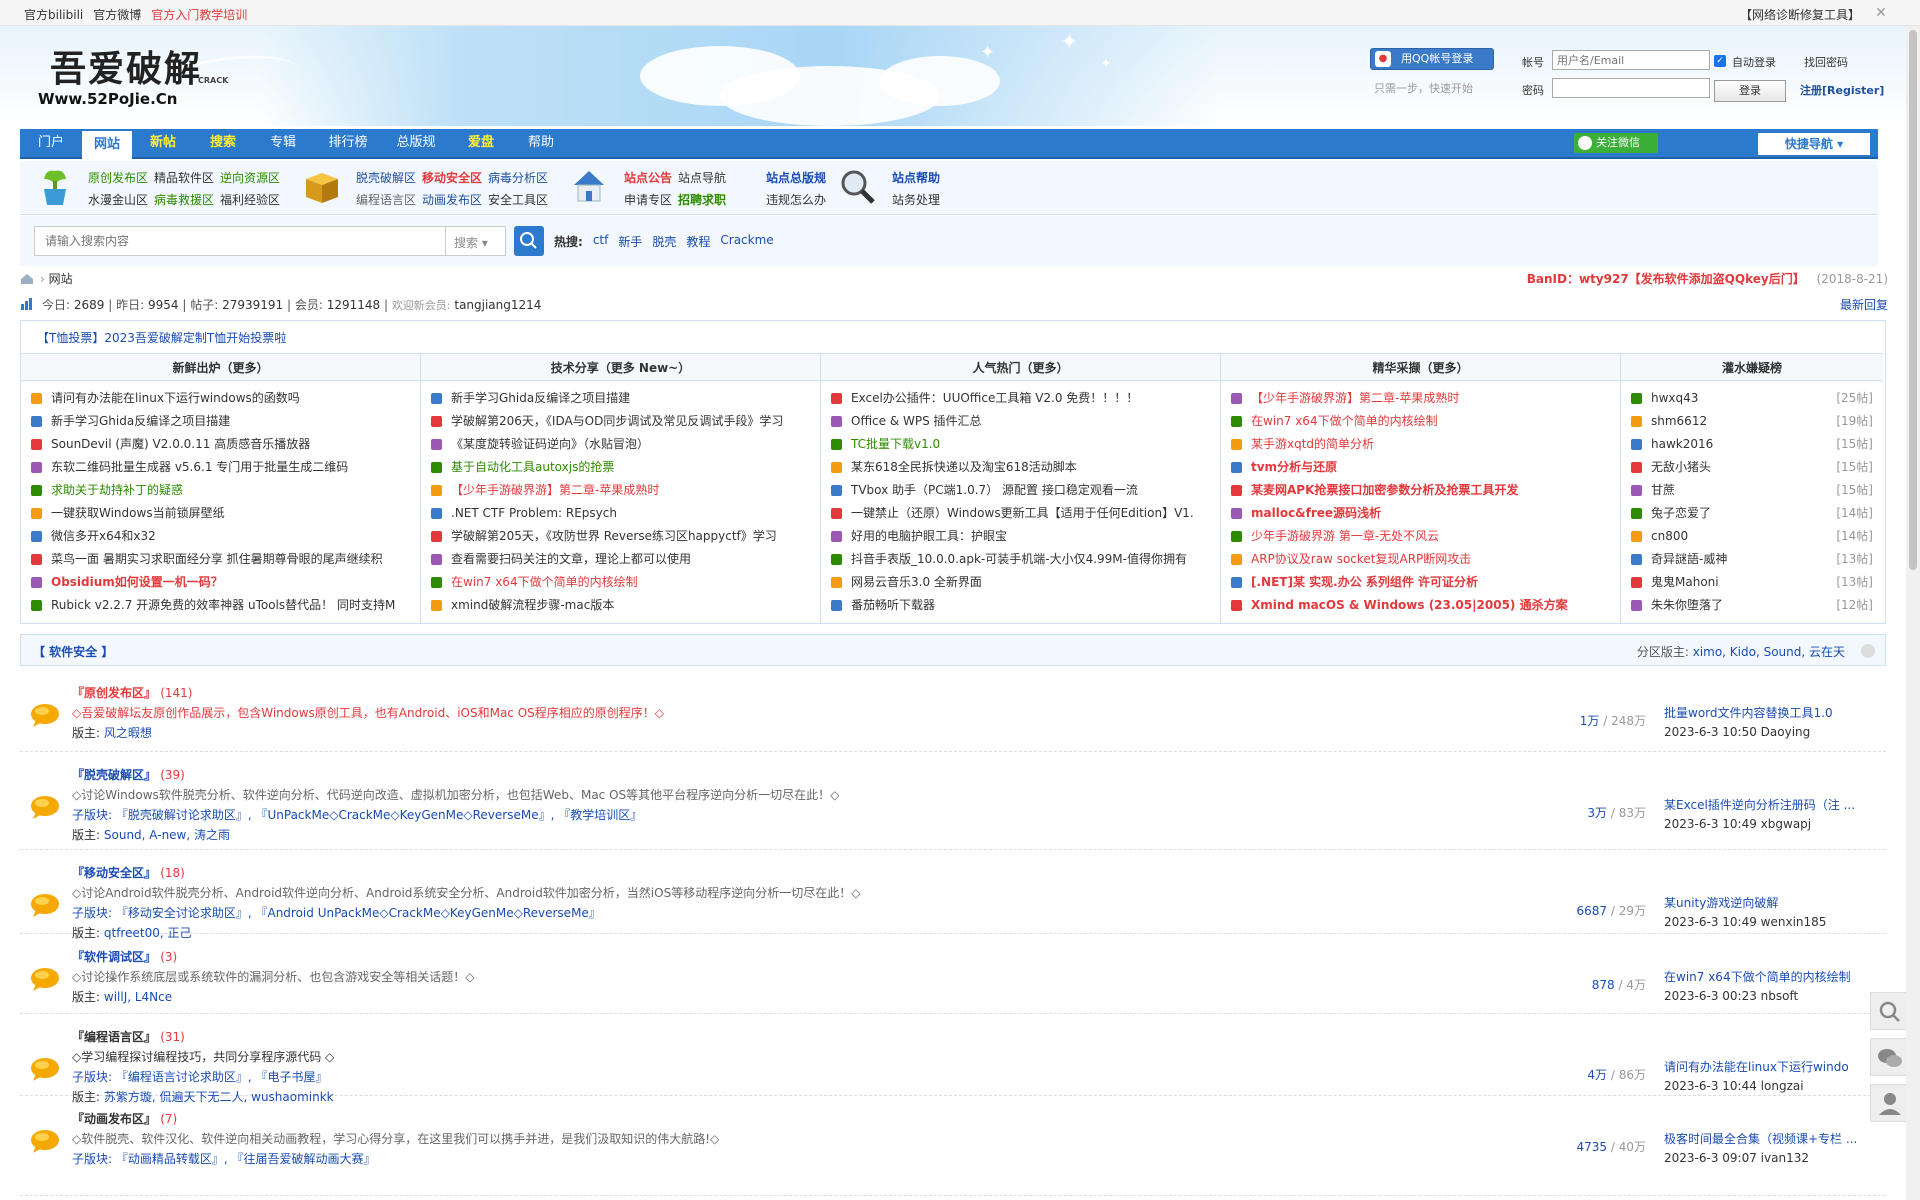  I want to click on hot-topic-item: 鬼鬼Mahoni [13帖], so click(1757, 582).